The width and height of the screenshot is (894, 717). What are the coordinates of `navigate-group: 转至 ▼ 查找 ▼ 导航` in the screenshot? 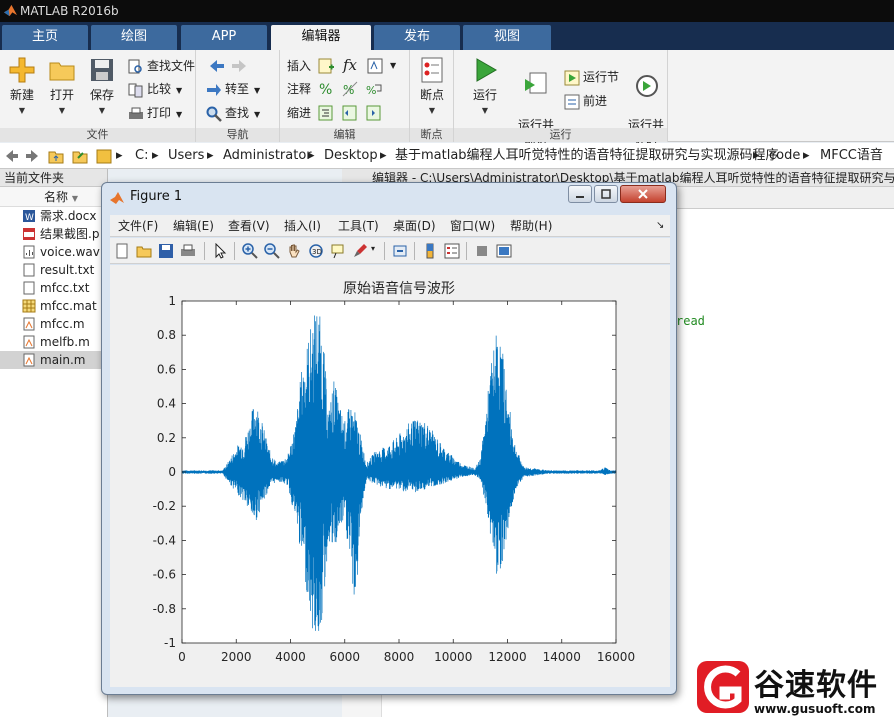 It's located at (238, 96).